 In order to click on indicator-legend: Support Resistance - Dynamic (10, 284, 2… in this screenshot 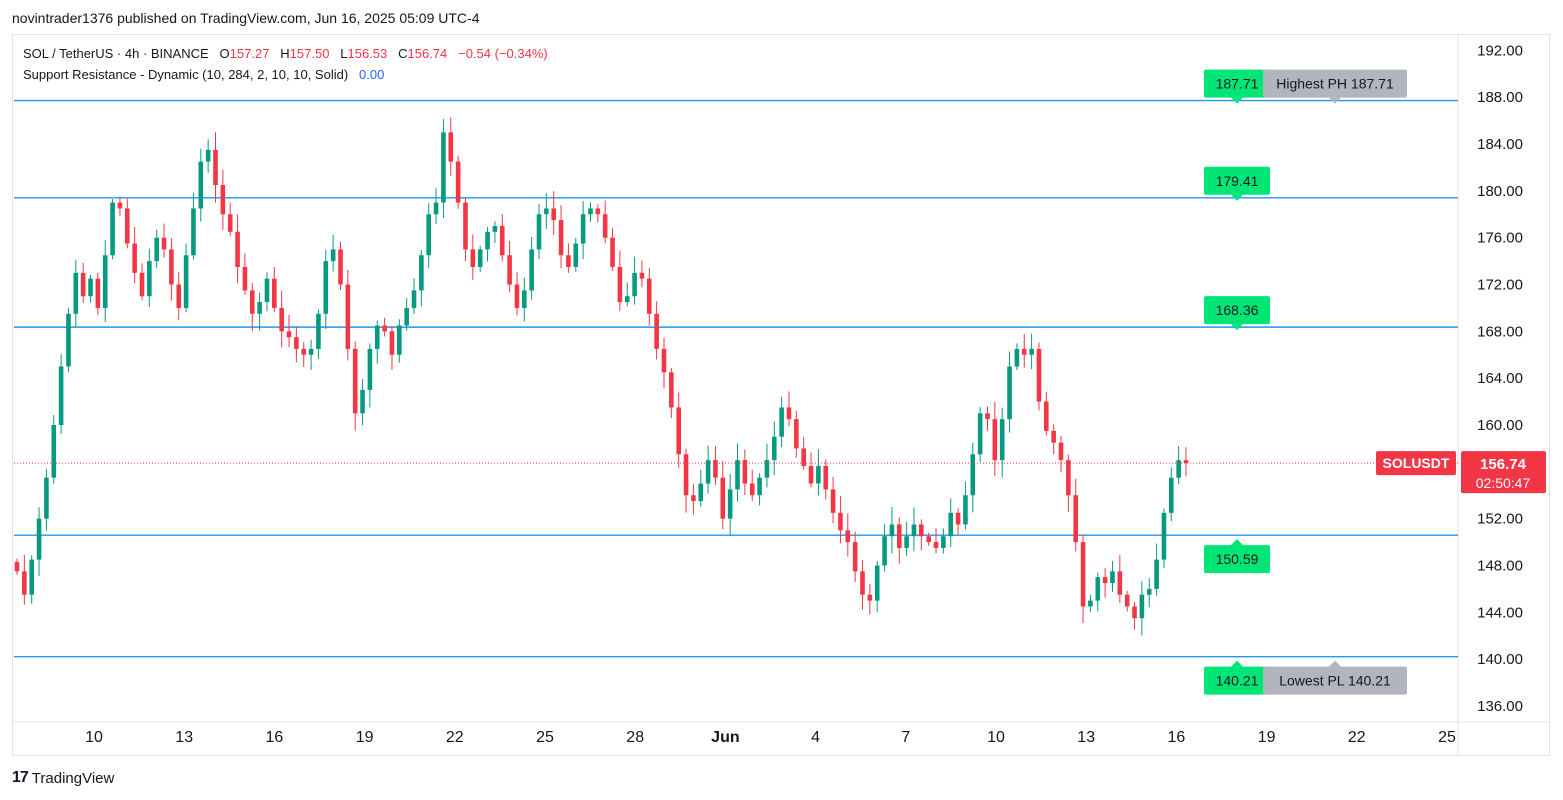, I will do `click(203, 74)`.